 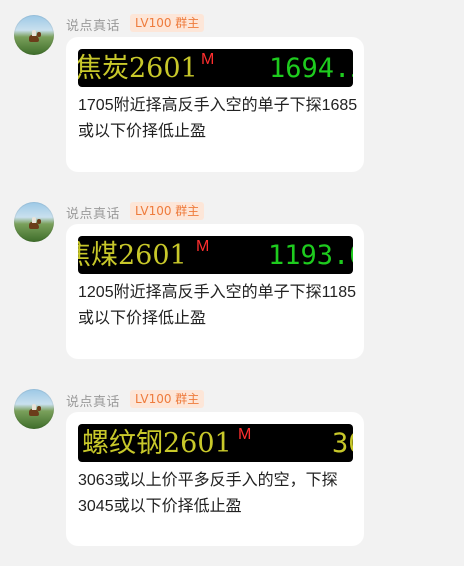 What do you see at coordinates (311, 68) in the screenshot?
I see `ticker-price: 1694.5` at bounding box center [311, 68].